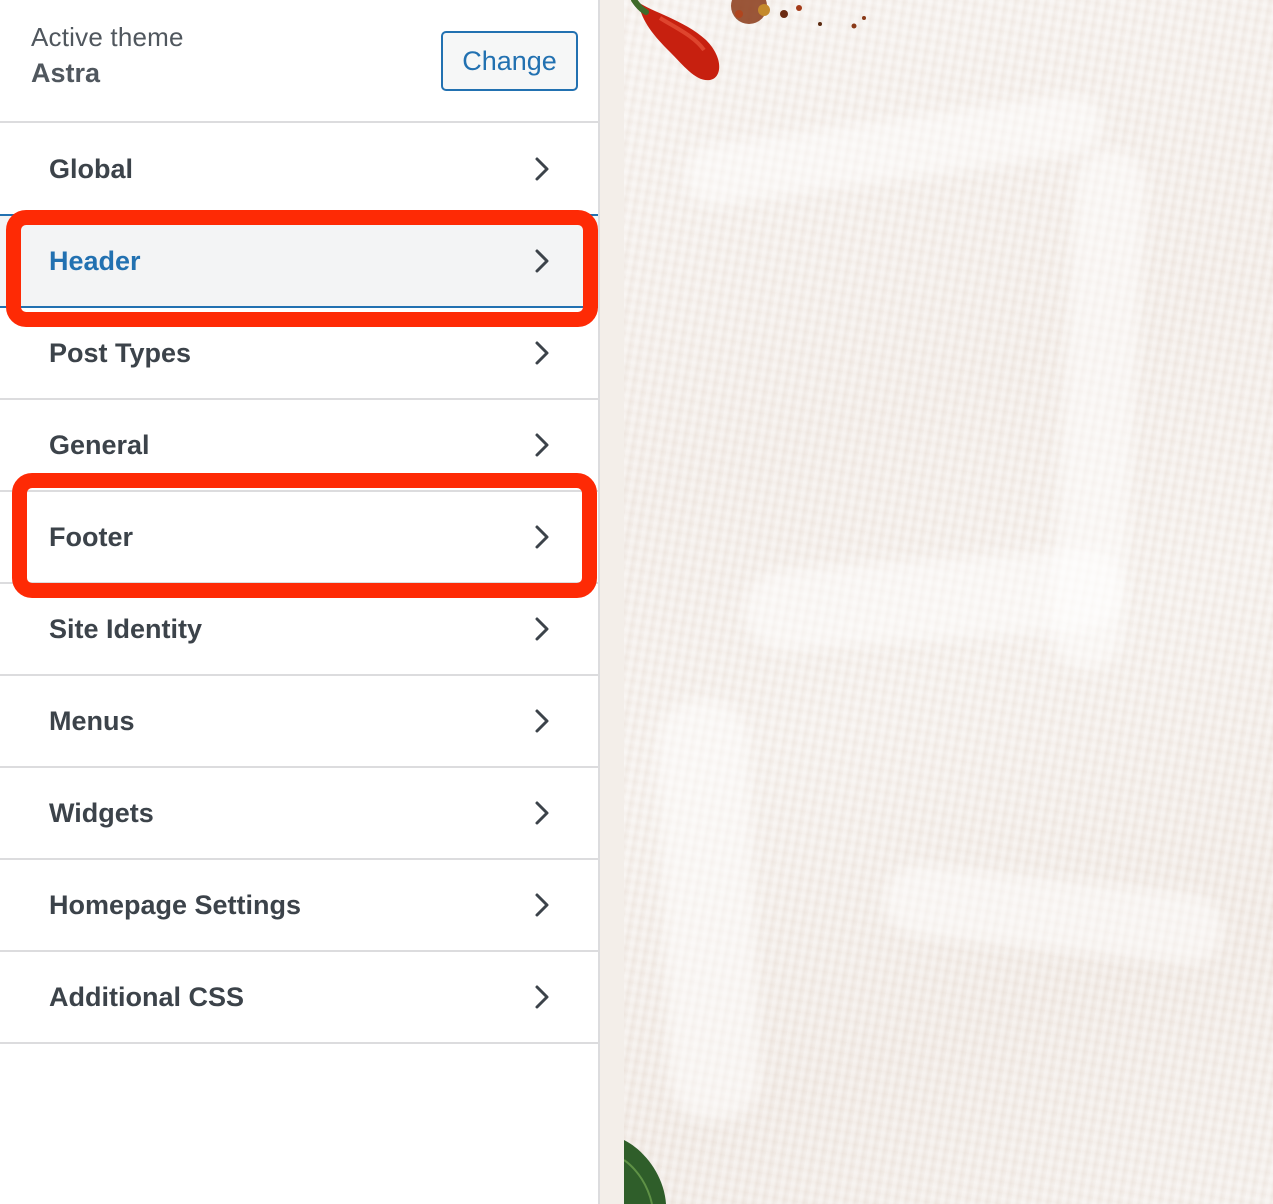 The image size is (1273, 1204). Describe the element at coordinates (299, 61) in the screenshot. I see `active-theme-section: Active theme Astra Change` at that location.